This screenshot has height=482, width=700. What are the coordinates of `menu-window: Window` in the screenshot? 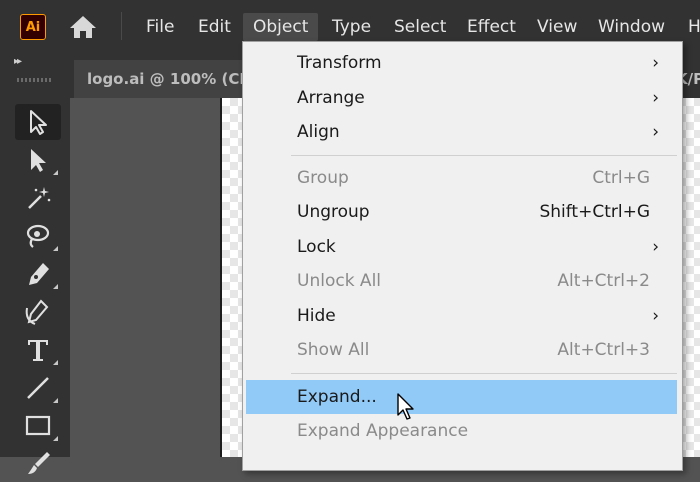 It's located at (631, 27).